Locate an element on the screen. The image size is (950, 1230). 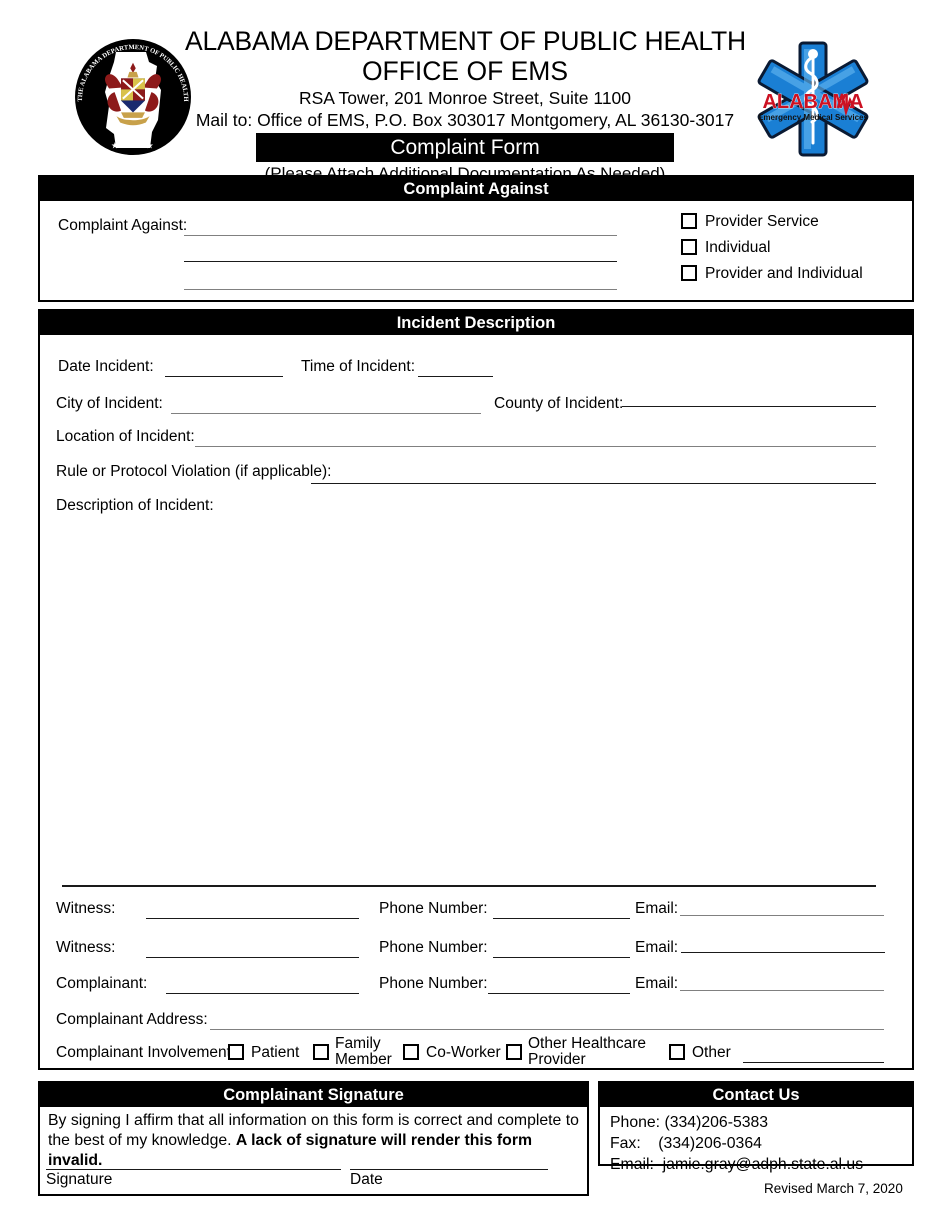
witness-1-phone-label: Phone Number: is located at coordinates (433, 908).